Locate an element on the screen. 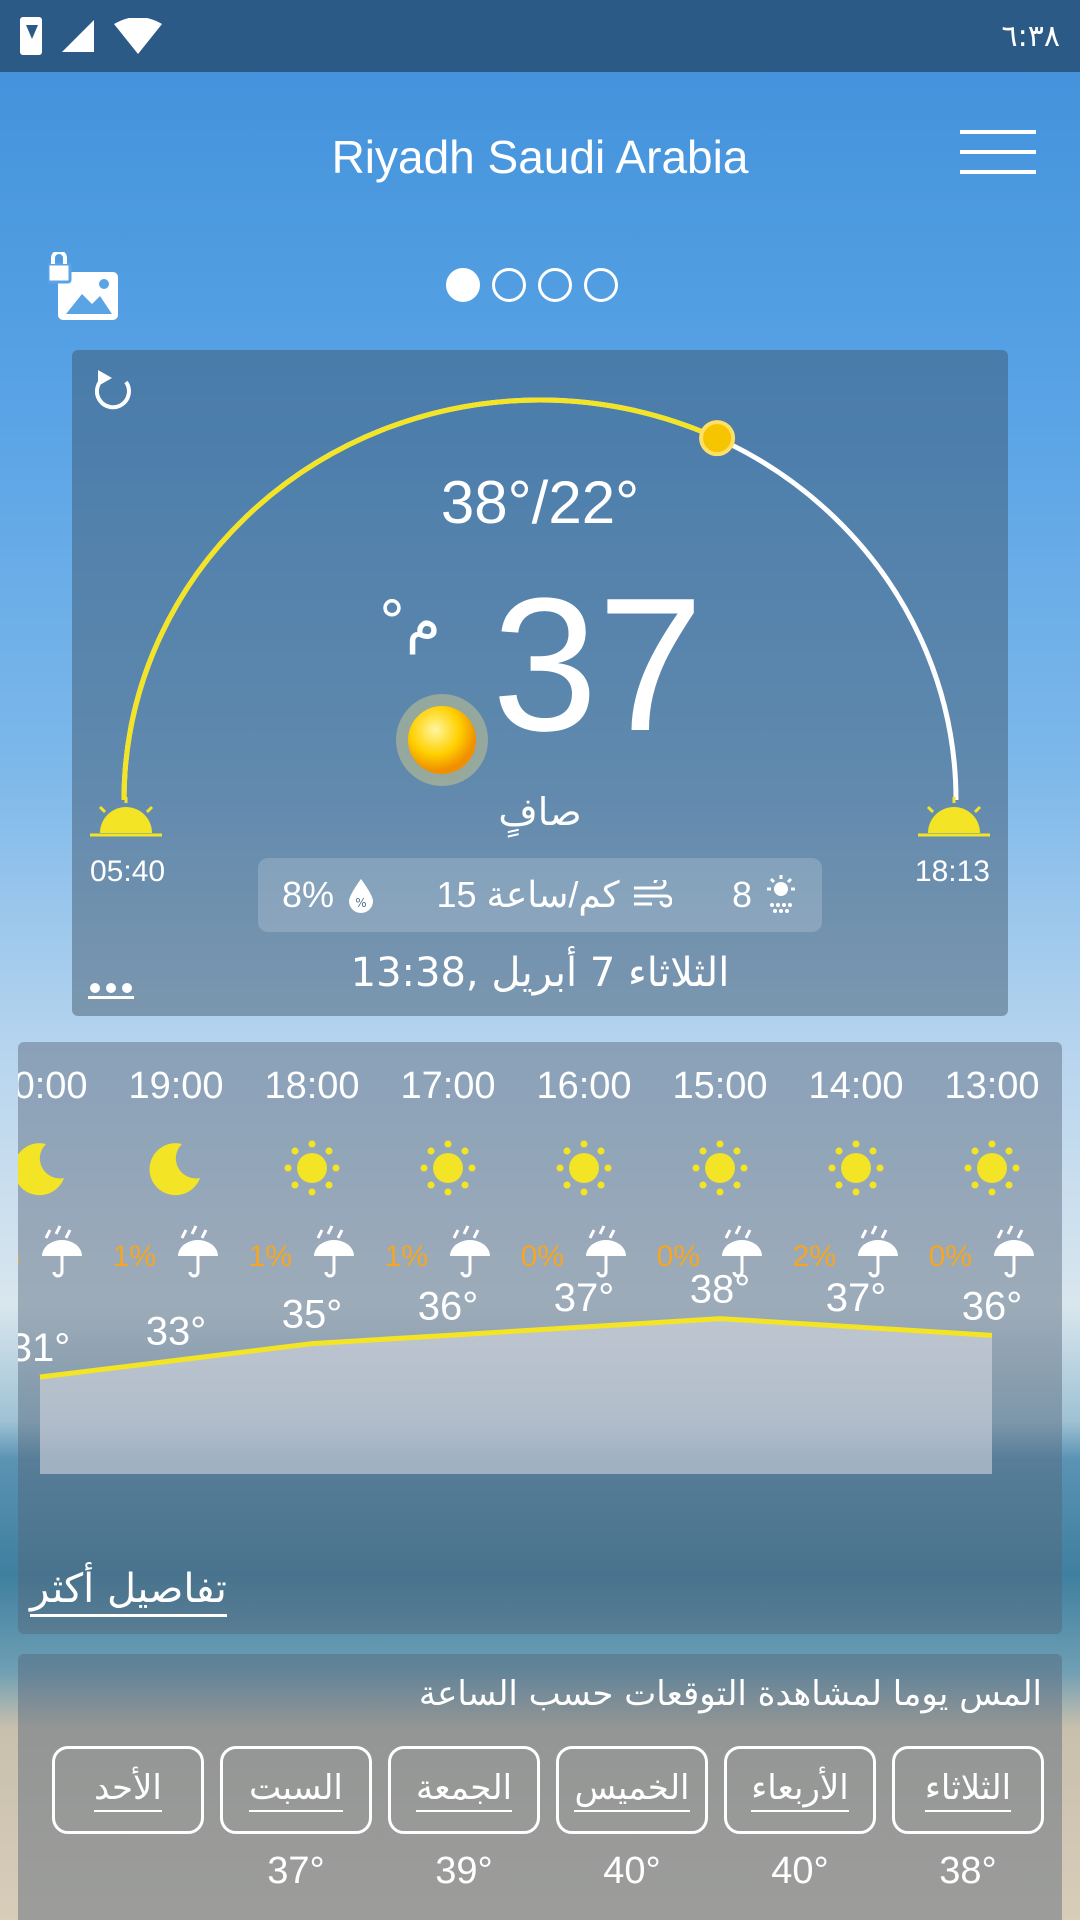 Image resolution: width=1080 pixels, height=1920 pixels. more-details-link: تفاصيل أكثر is located at coordinates (128, 1591).